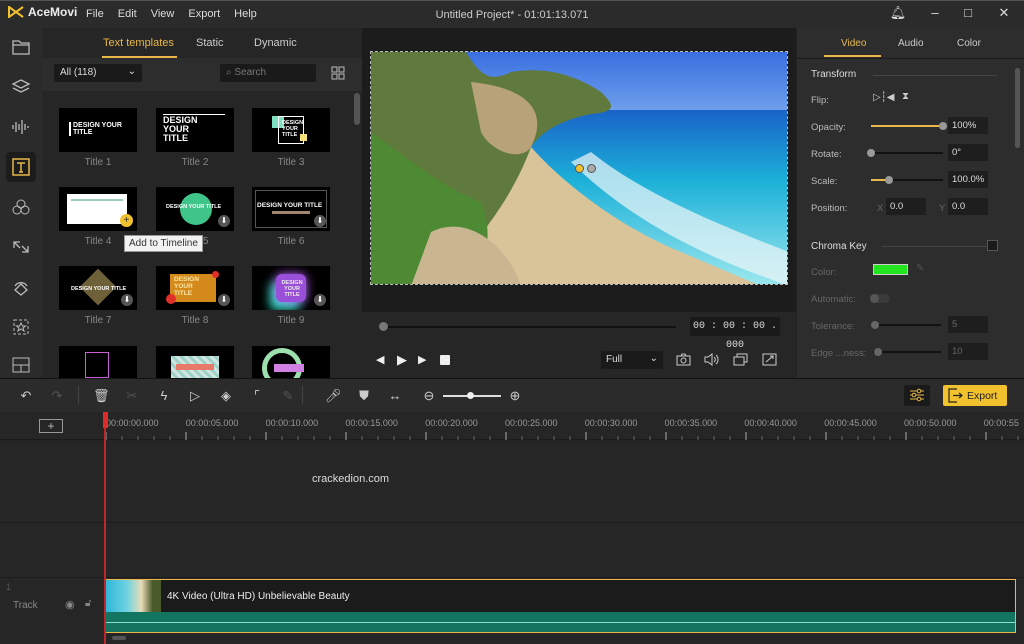 The width and height of the screenshot is (1024, 644). Describe the element at coordinates (769, 361) in the screenshot. I see `fullscreen-icon` at that location.